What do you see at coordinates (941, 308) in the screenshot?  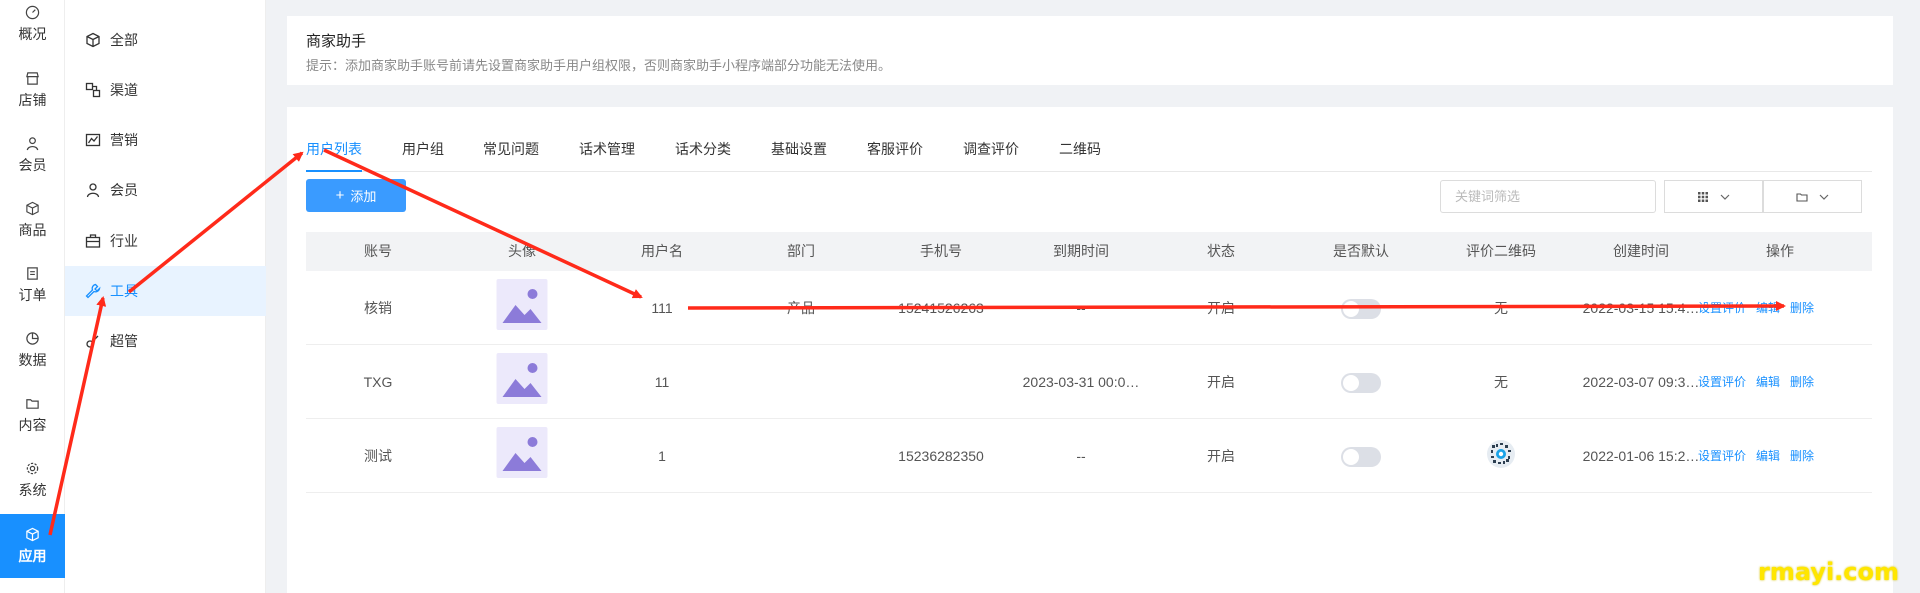 I see `cell-phone: 15241526263` at bounding box center [941, 308].